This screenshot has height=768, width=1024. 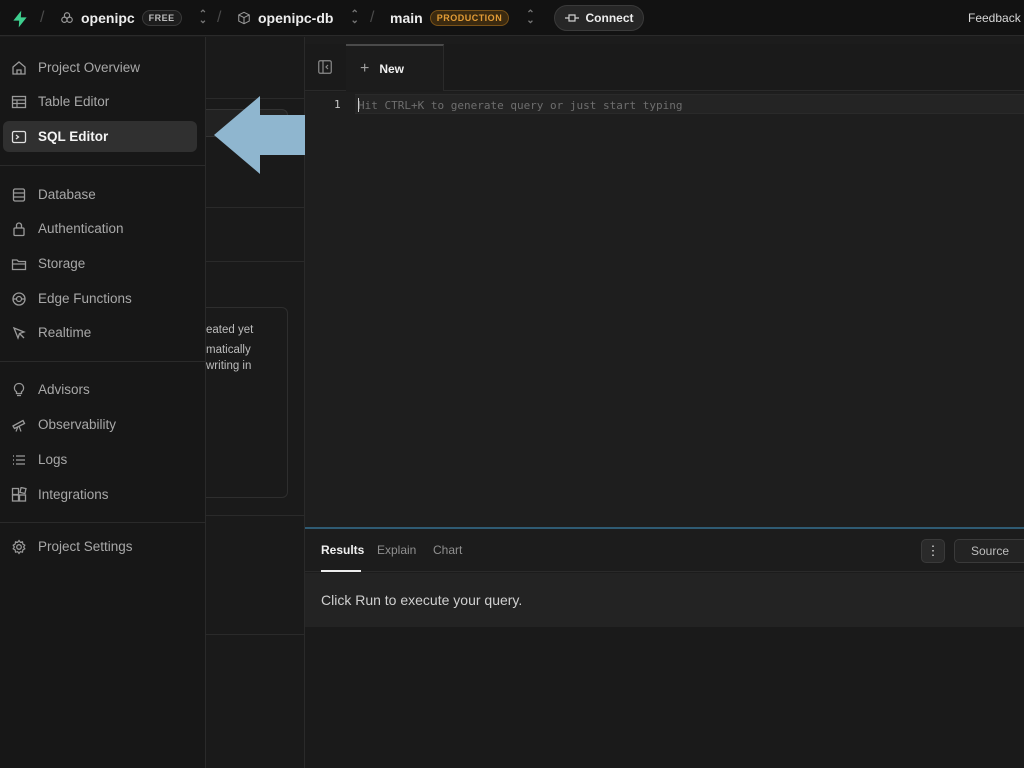 What do you see at coordinates (19, 195) in the screenshot?
I see `database-icon` at bounding box center [19, 195].